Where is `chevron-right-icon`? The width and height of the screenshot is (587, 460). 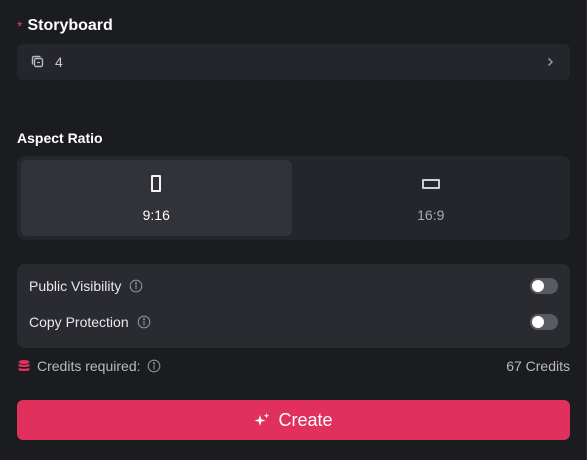 chevron-right-icon is located at coordinates (550, 62).